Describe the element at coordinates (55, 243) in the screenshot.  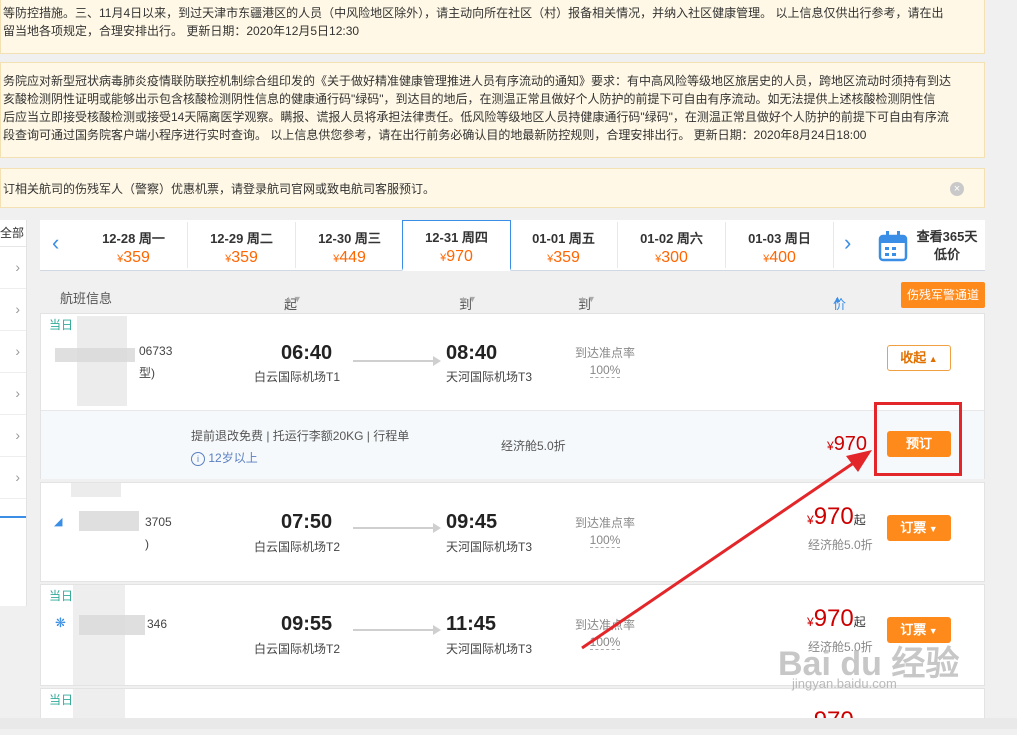
I see `chevron-left-icon: ‹` at that location.